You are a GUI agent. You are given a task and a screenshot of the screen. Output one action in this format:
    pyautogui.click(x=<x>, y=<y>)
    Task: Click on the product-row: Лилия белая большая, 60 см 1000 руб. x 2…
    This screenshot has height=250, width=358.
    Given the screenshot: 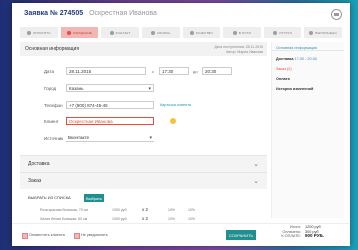 What is the action you would take?
    pyautogui.click(x=143, y=219)
    